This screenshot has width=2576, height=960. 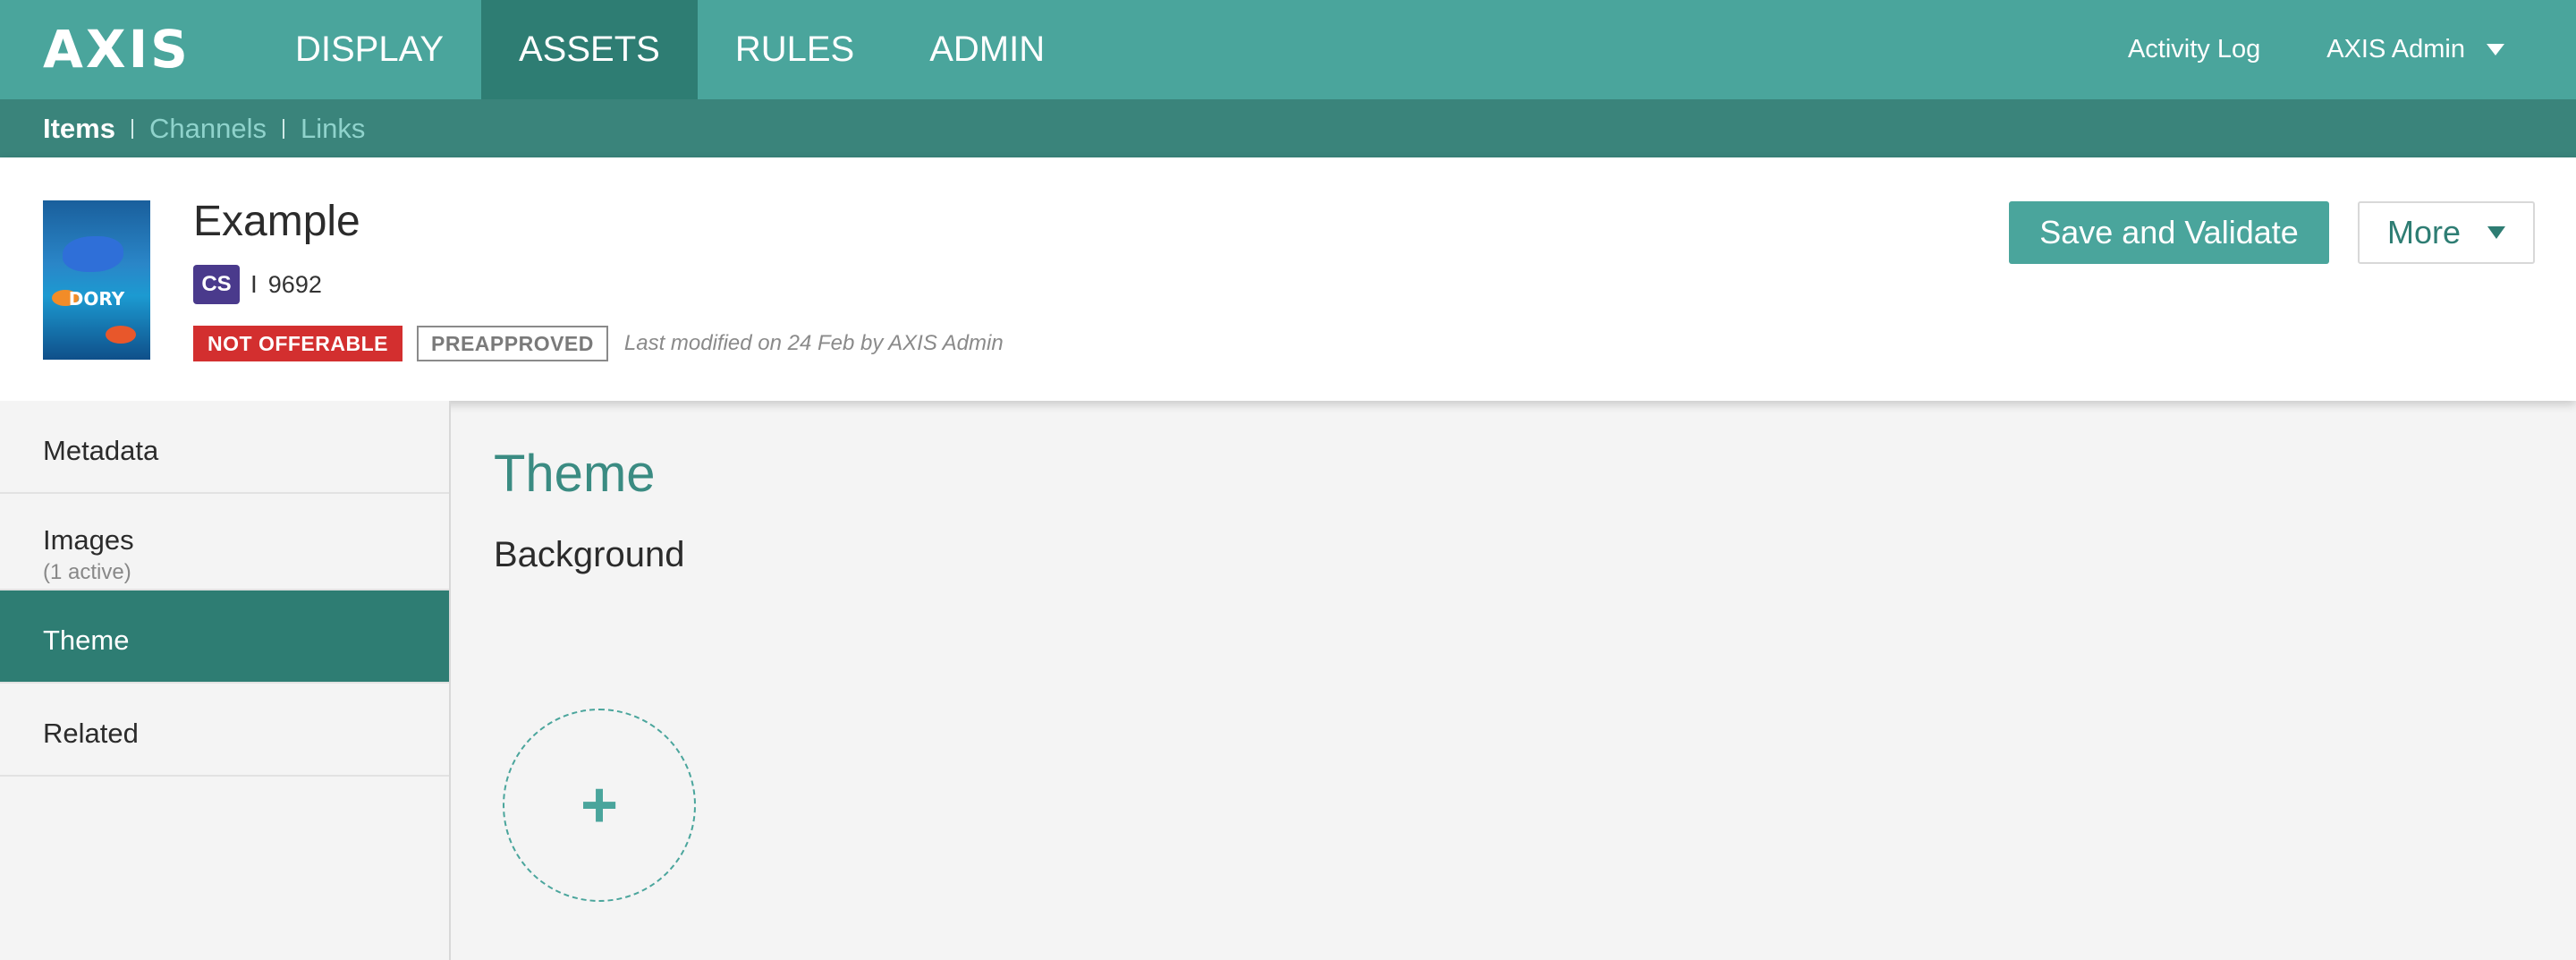 What do you see at coordinates (813, 343) in the screenshot?
I see `last-modified-text: Last modified on 24 Feb by AXIS Admin` at bounding box center [813, 343].